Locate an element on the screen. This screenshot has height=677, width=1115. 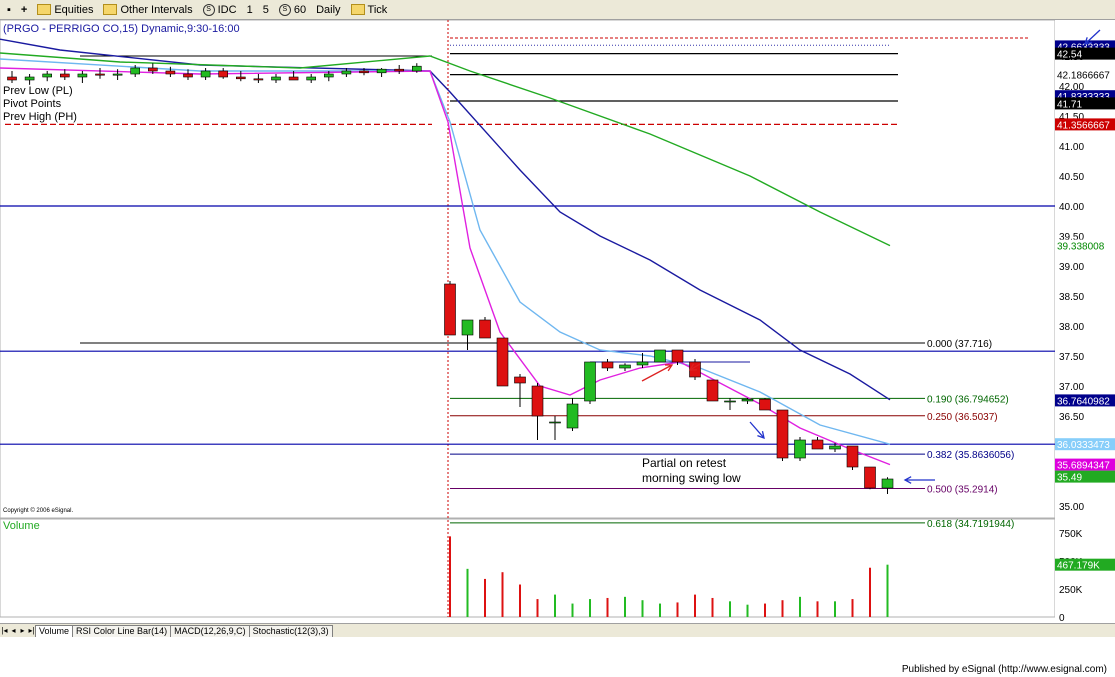
price-flag-label: 35.49 is located at coordinates (1069, 478).